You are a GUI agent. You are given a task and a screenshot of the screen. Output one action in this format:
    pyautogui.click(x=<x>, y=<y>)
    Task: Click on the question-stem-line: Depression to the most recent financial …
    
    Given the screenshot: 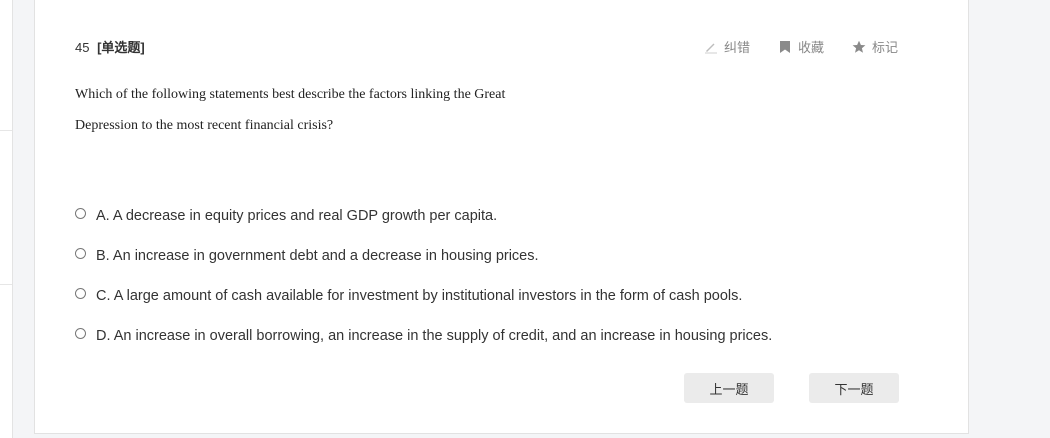 What is the action you would take?
    pyautogui.click(x=204, y=125)
    